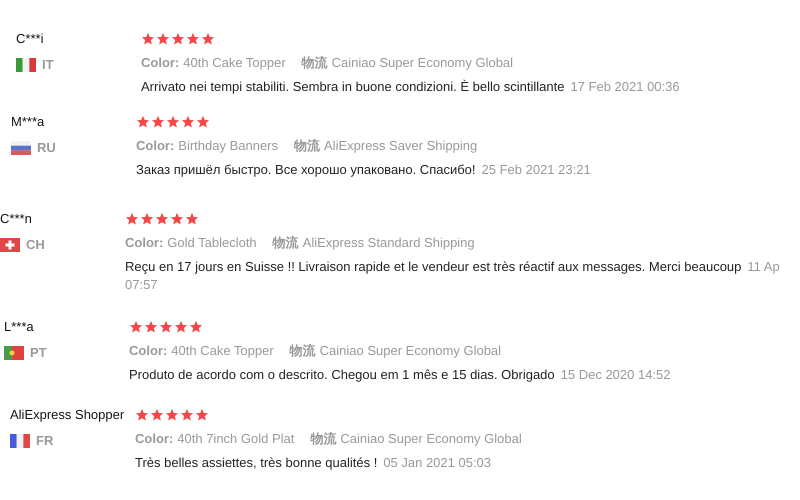  I want to click on attribute-value: 40th 7inch Gold Plat, so click(235, 438).